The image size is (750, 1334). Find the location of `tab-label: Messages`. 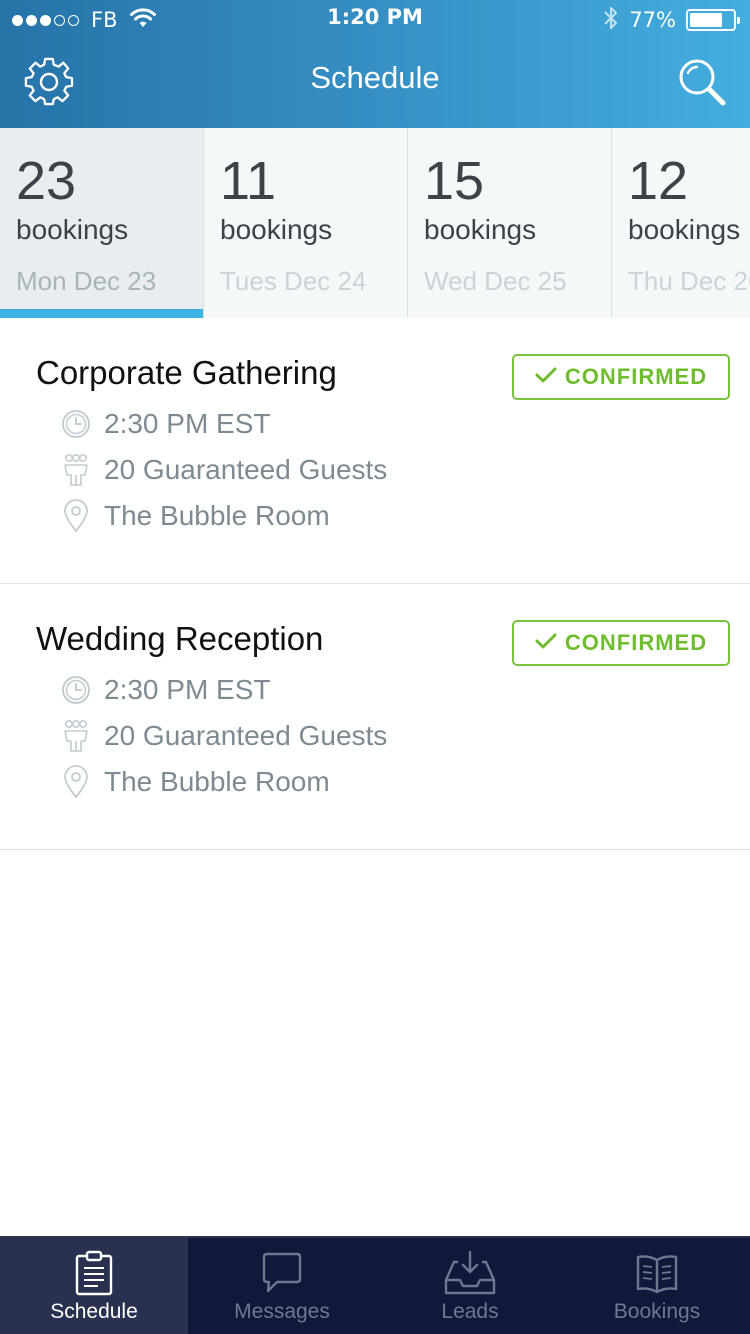

tab-label: Messages is located at coordinates (282, 1311).